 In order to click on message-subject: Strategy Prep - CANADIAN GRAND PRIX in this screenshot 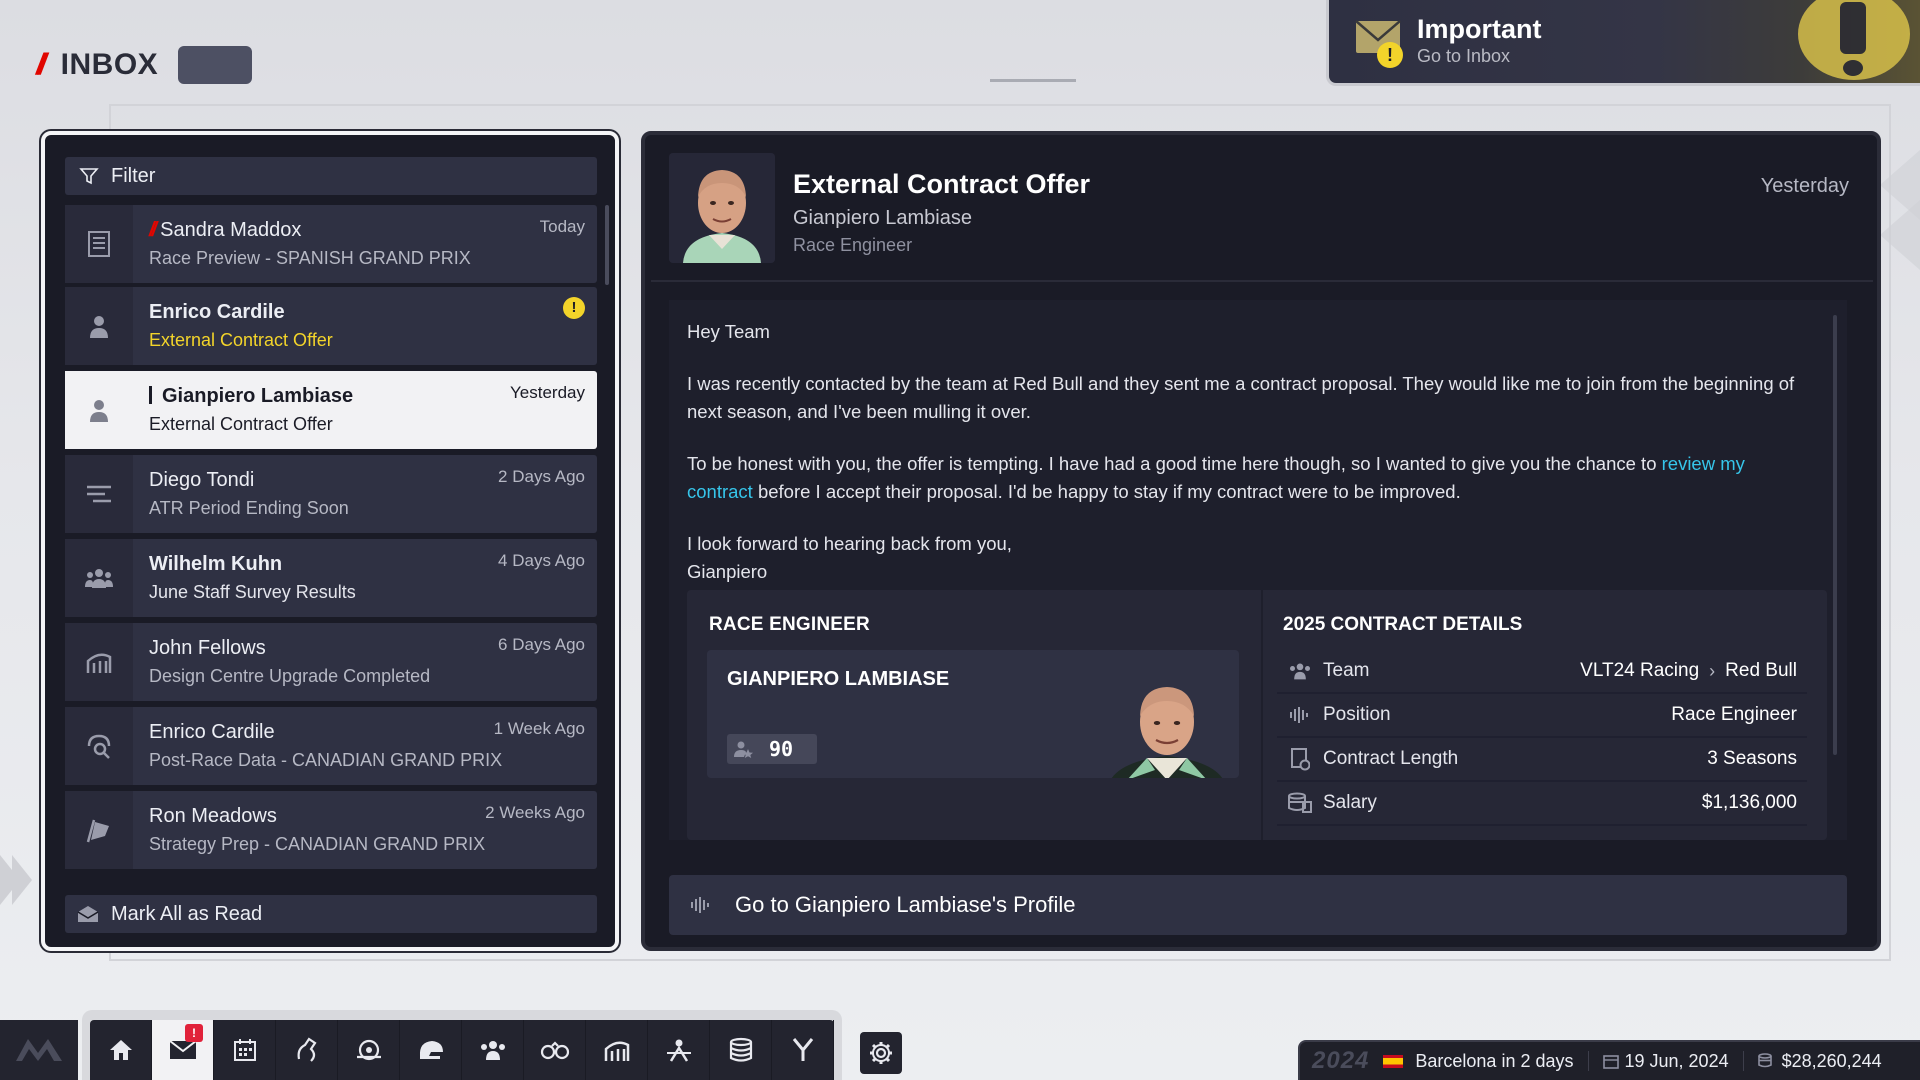, I will do `click(317, 844)`.